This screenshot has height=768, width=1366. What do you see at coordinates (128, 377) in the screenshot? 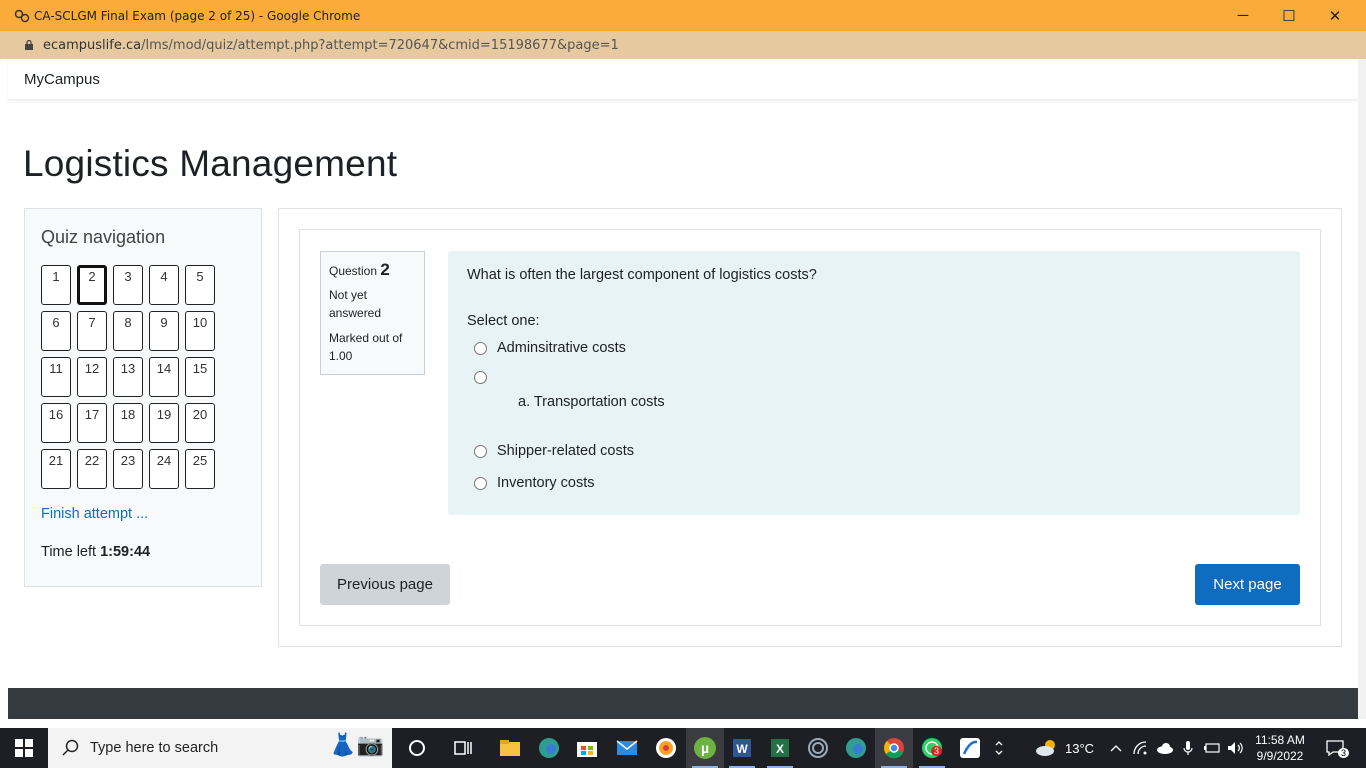
I see `quiz-nav-button-13: 13` at bounding box center [128, 377].